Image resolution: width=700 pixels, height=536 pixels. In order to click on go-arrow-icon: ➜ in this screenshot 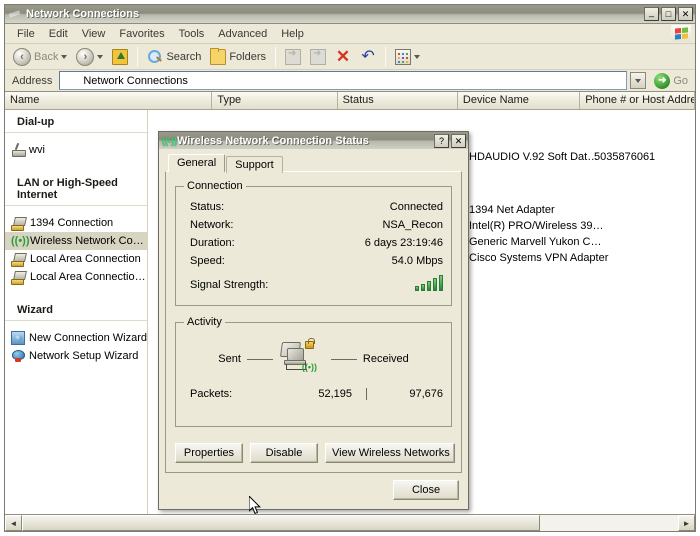, I will do `click(662, 80)`.